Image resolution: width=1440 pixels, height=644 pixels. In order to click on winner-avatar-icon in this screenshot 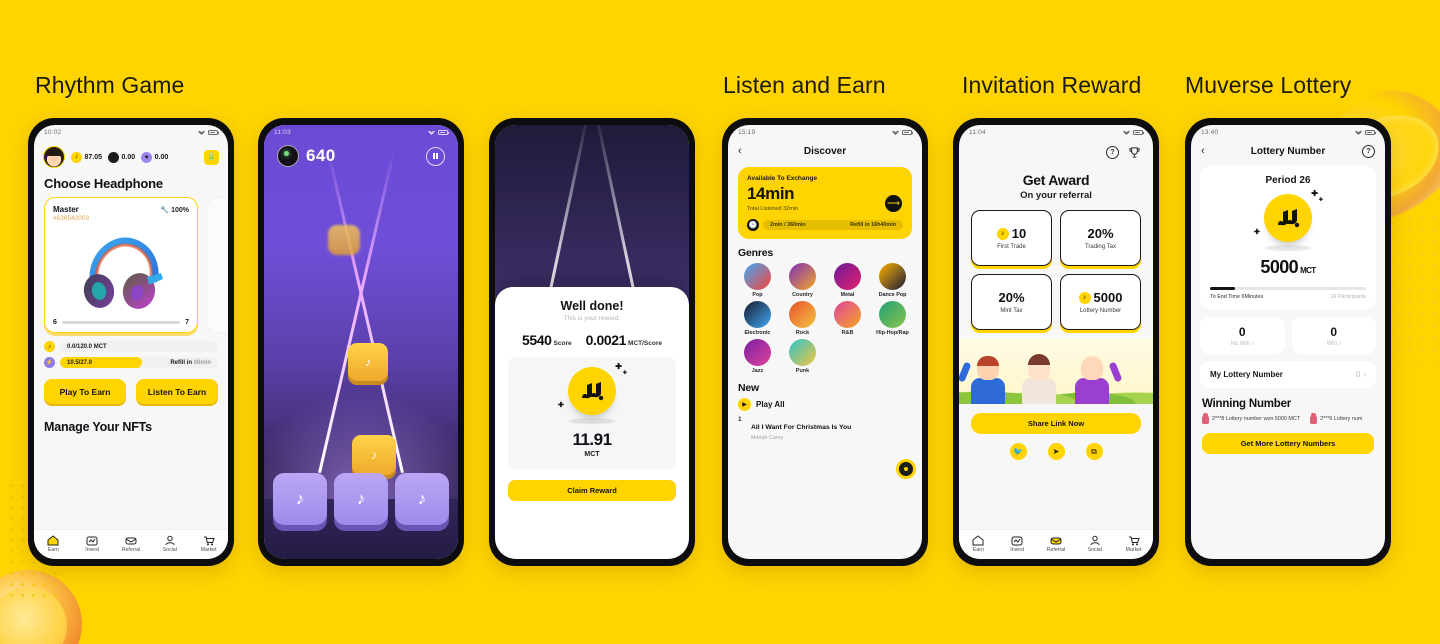, I will do `click(1314, 418)`.